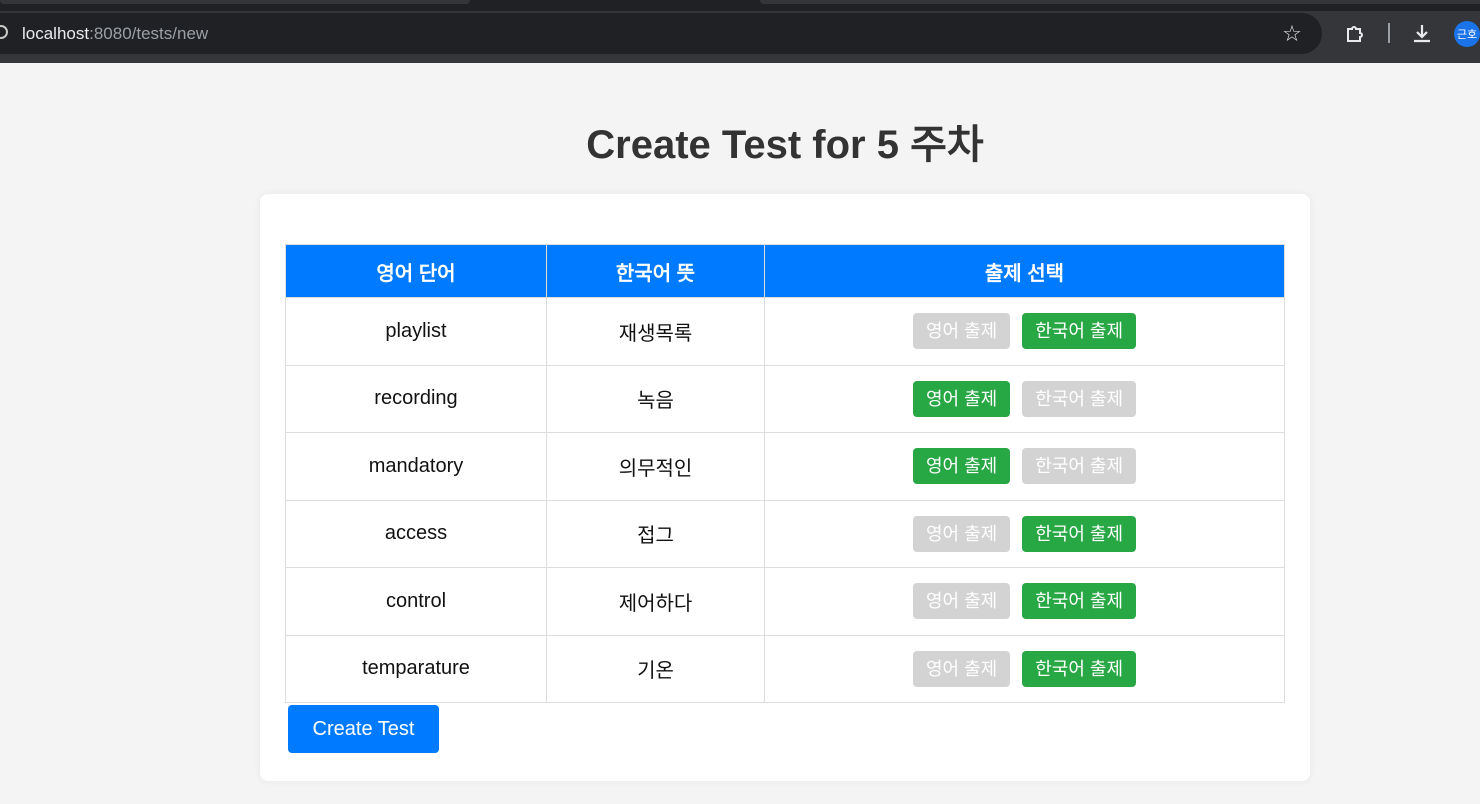 This screenshot has height=804, width=1480. Describe the element at coordinates (1292, 34) in the screenshot. I see `star-icon: ☆` at that location.